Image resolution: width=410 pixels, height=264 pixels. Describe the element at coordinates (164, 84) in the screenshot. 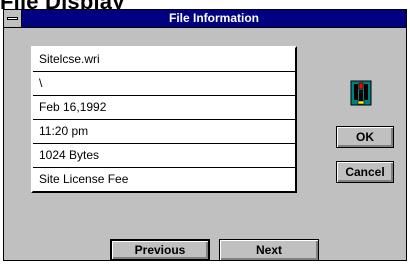

I see `field-path: \` at that location.